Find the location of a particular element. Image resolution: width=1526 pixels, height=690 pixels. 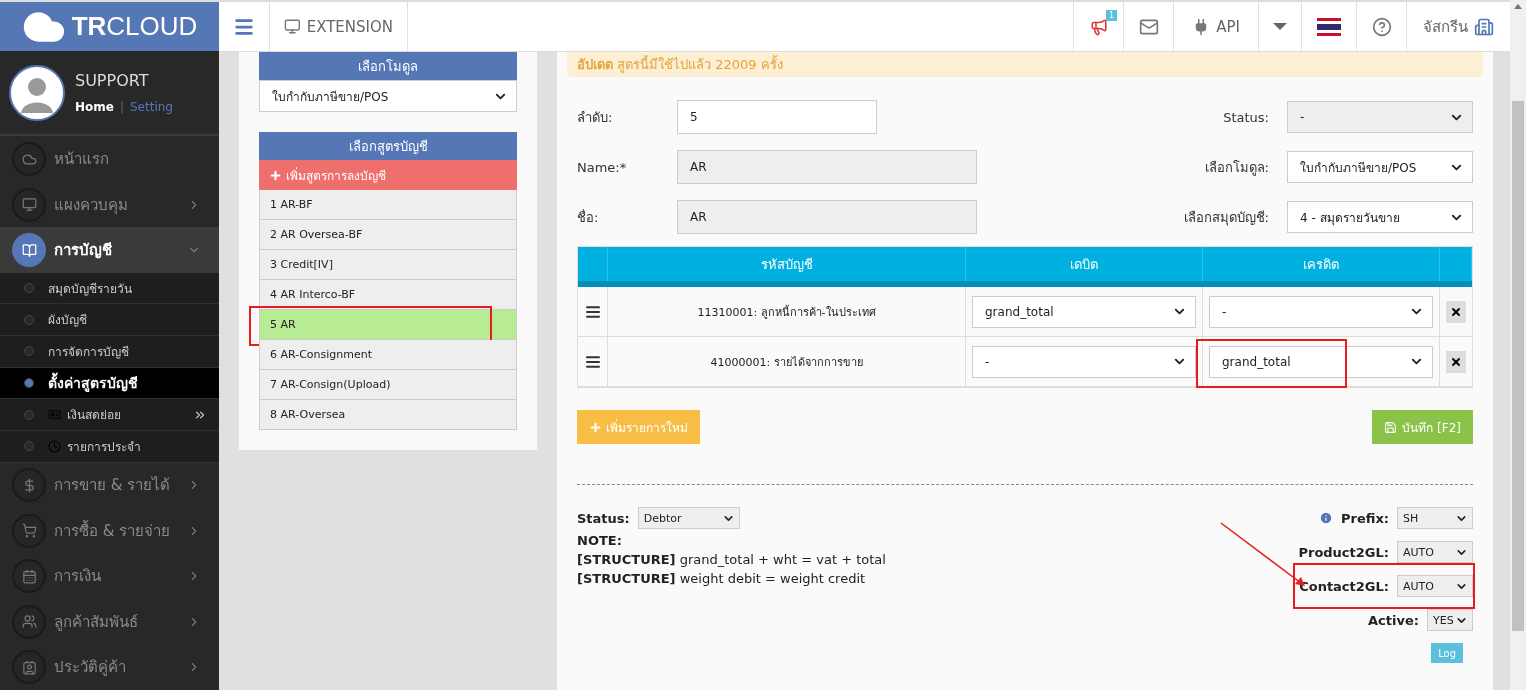

sidebar-item: การบัญชี is located at coordinates (109, 250).